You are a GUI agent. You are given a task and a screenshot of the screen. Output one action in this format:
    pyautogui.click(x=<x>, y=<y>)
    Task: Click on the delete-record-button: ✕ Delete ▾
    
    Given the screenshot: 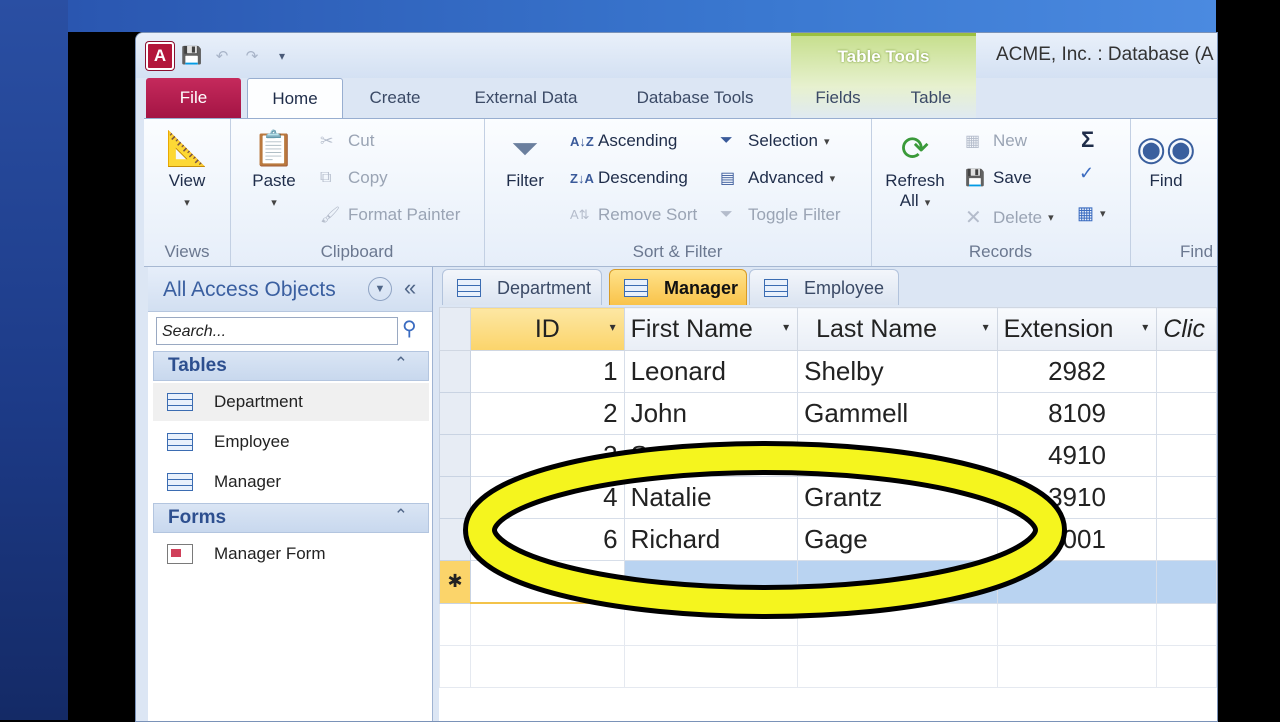 What is the action you would take?
    pyautogui.click(x=1009, y=217)
    